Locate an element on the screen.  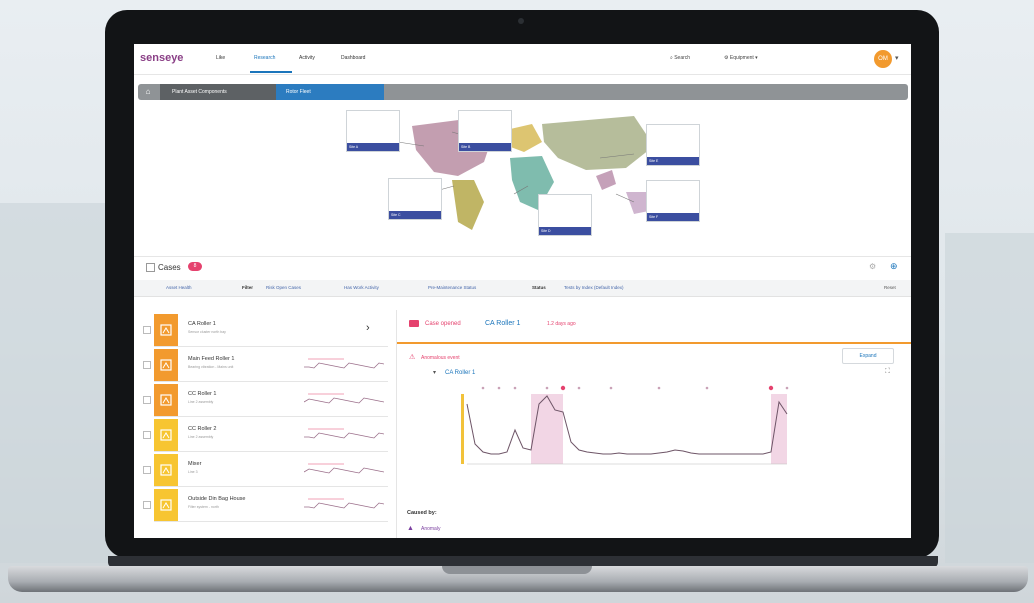
anomaly-type-icon: ▲ is located at coordinates (410, 528).